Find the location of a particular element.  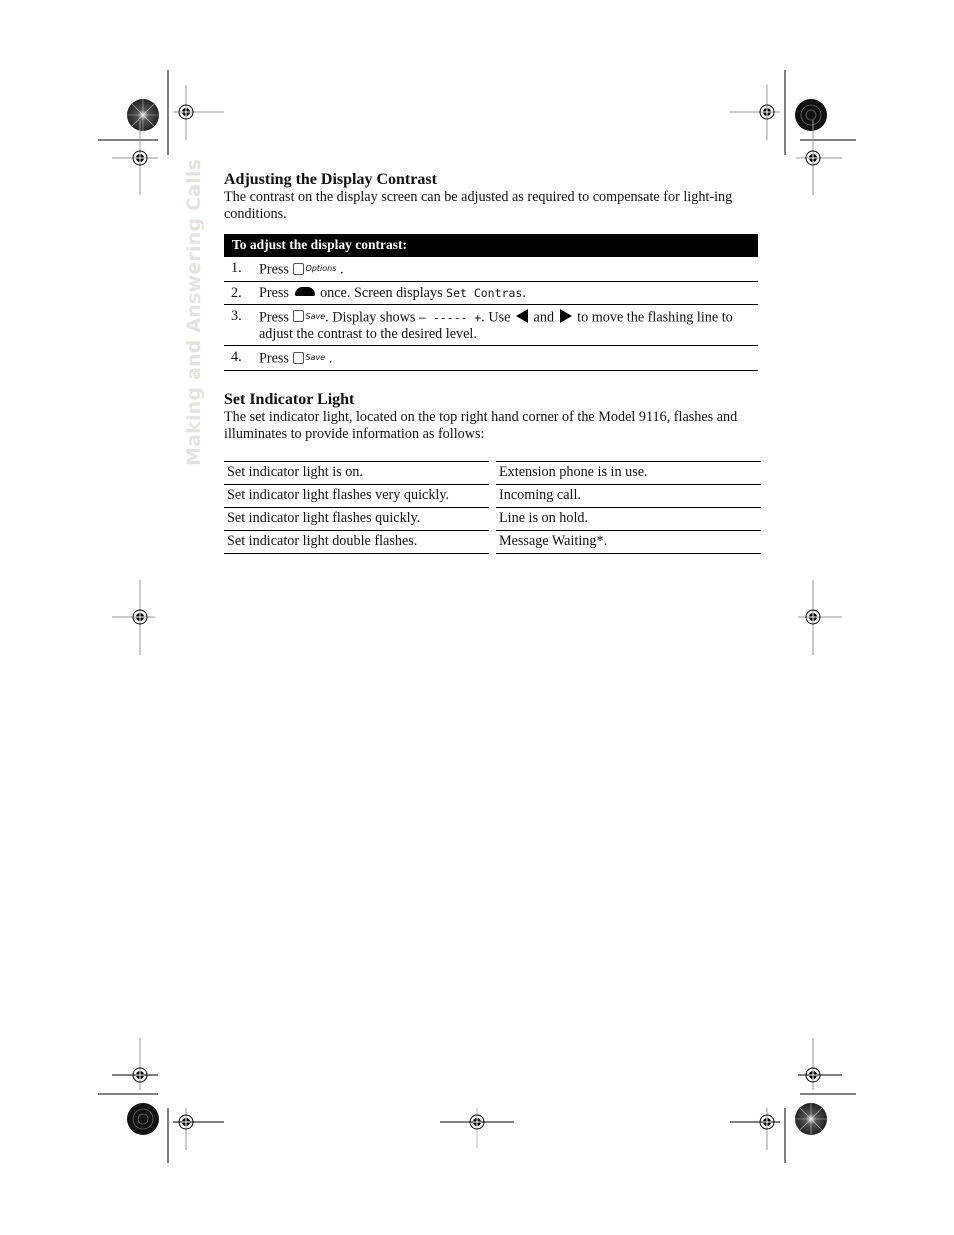

step-number: 1. is located at coordinates (236, 268).